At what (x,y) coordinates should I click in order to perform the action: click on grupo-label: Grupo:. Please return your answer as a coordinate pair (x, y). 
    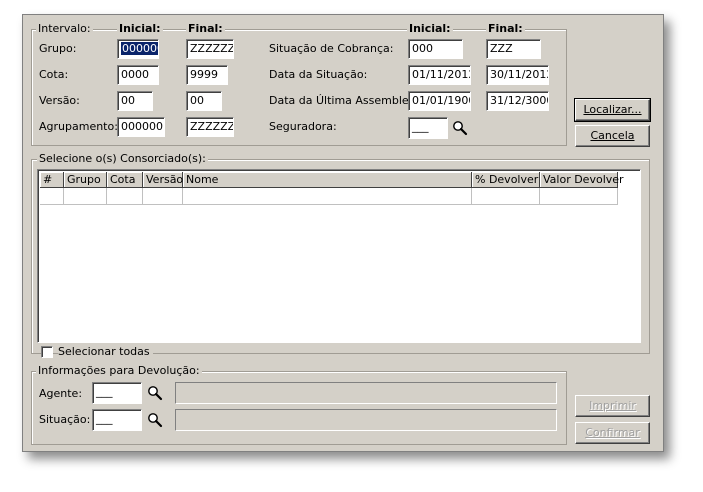
    Looking at the image, I should click on (58, 48).